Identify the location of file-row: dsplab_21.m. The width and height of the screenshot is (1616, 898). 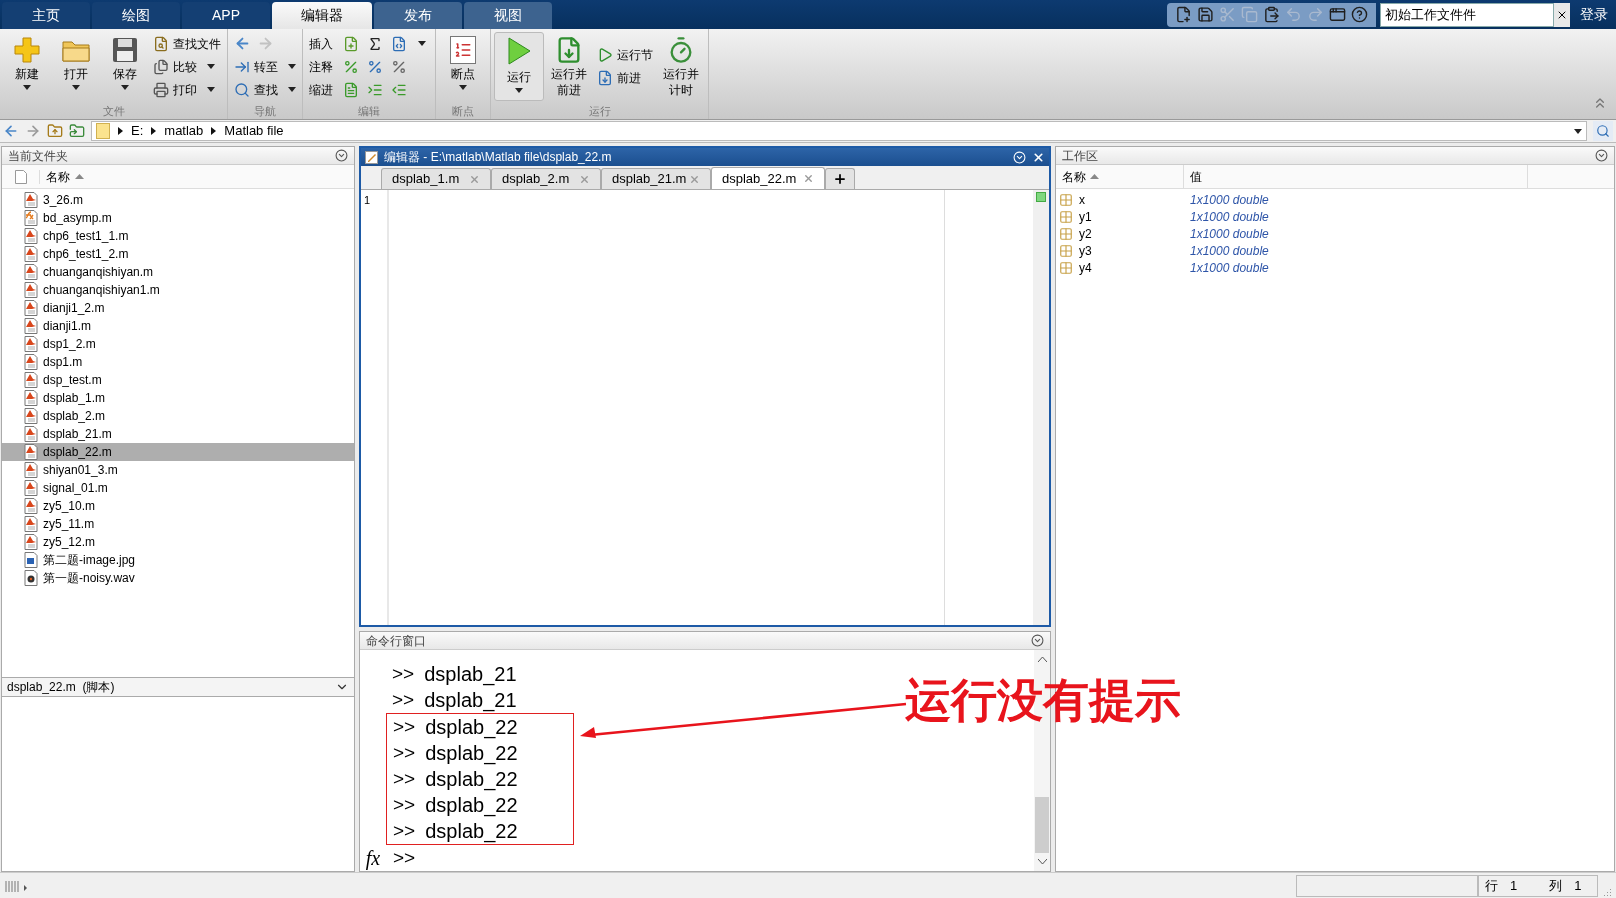
(178, 434).